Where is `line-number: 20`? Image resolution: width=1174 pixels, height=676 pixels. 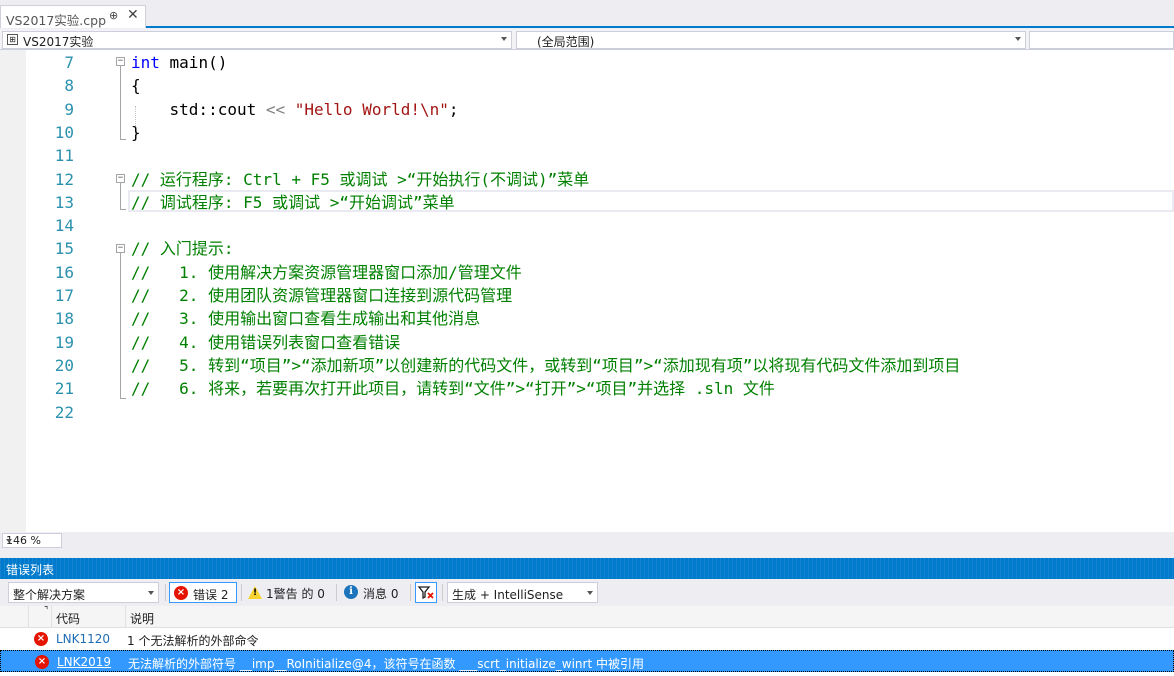
line-number: 20 is located at coordinates (64, 365).